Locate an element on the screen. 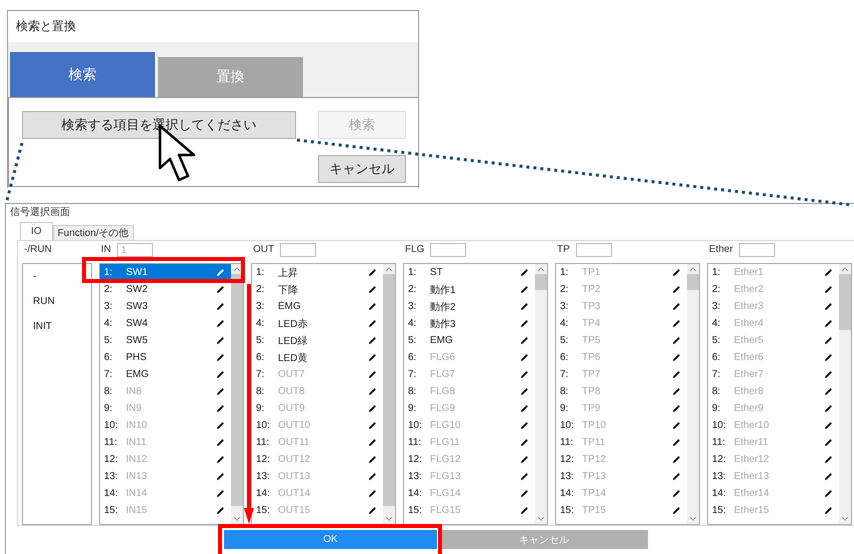 The image size is (854, 554). list-item: 7: OUT7 is located at coordinates (317, 374).